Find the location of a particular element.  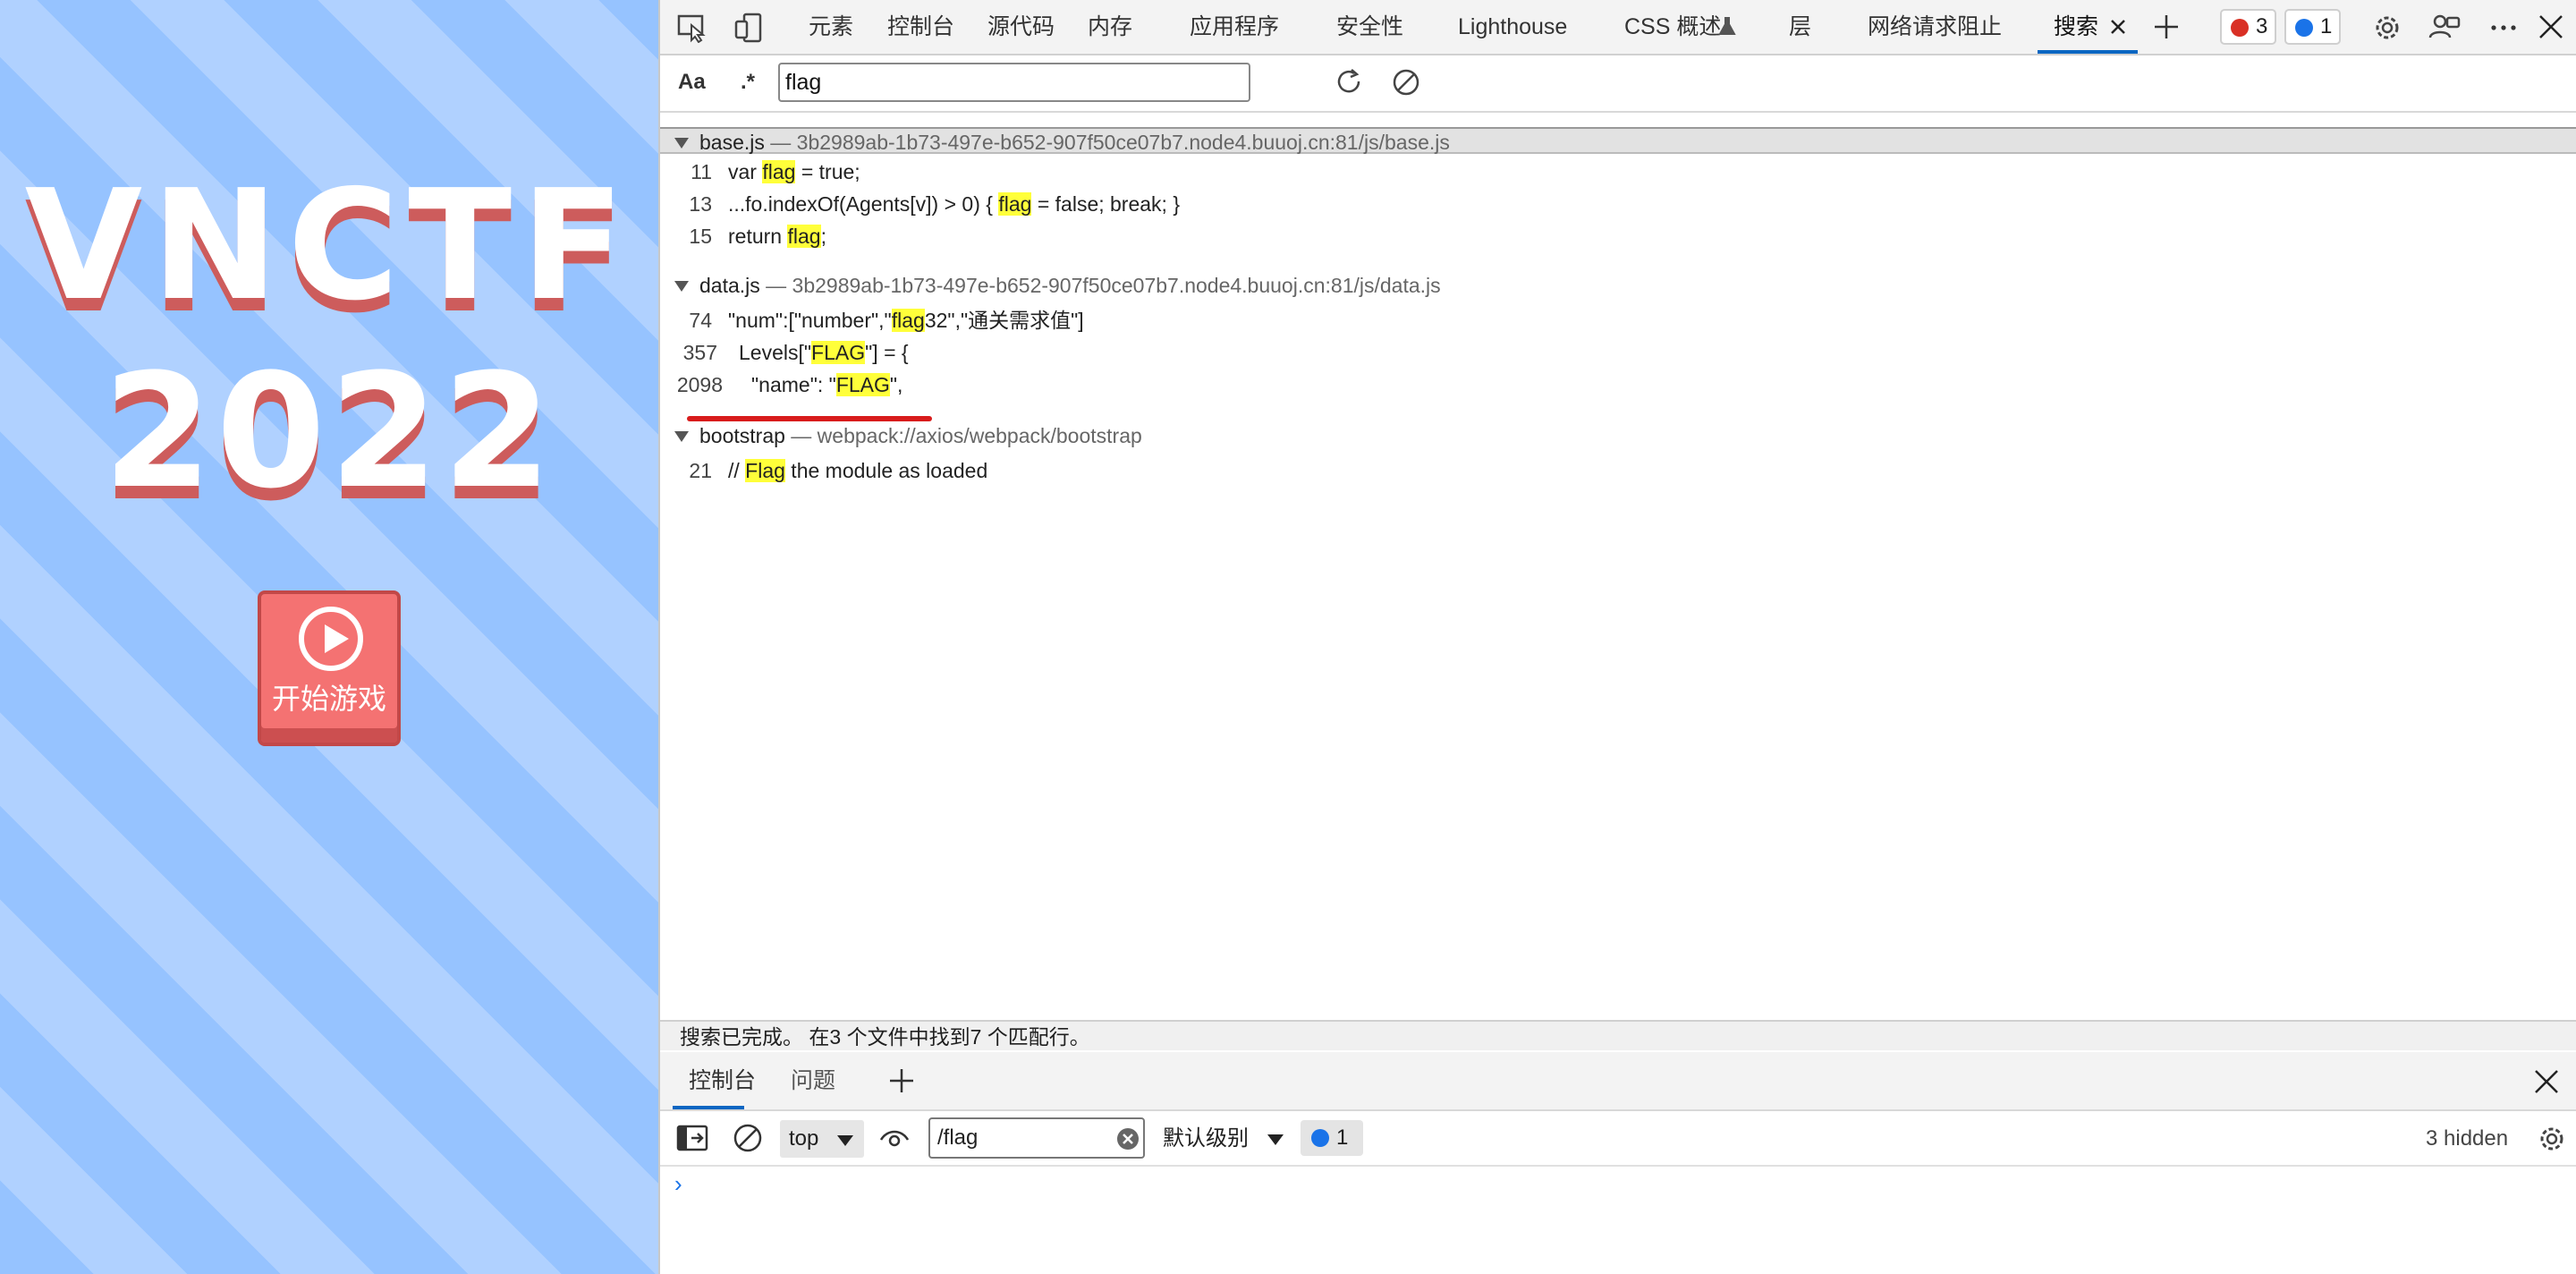

log-level-selector: 默认级别 is located at coordinates (1223, 1139).